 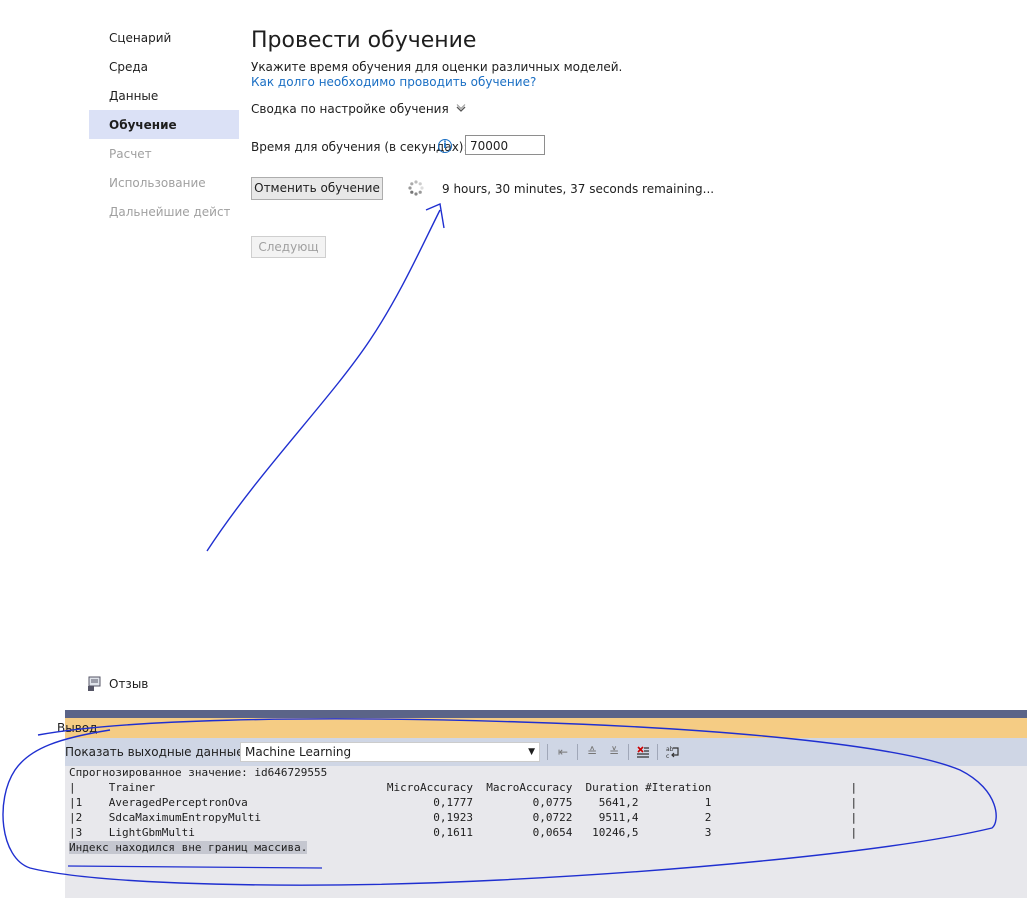 What do you see at coordinates (130, 154) in the screenshot?
I see `nav-item-evaluate: Расчет` at bounding box center [130, 154].